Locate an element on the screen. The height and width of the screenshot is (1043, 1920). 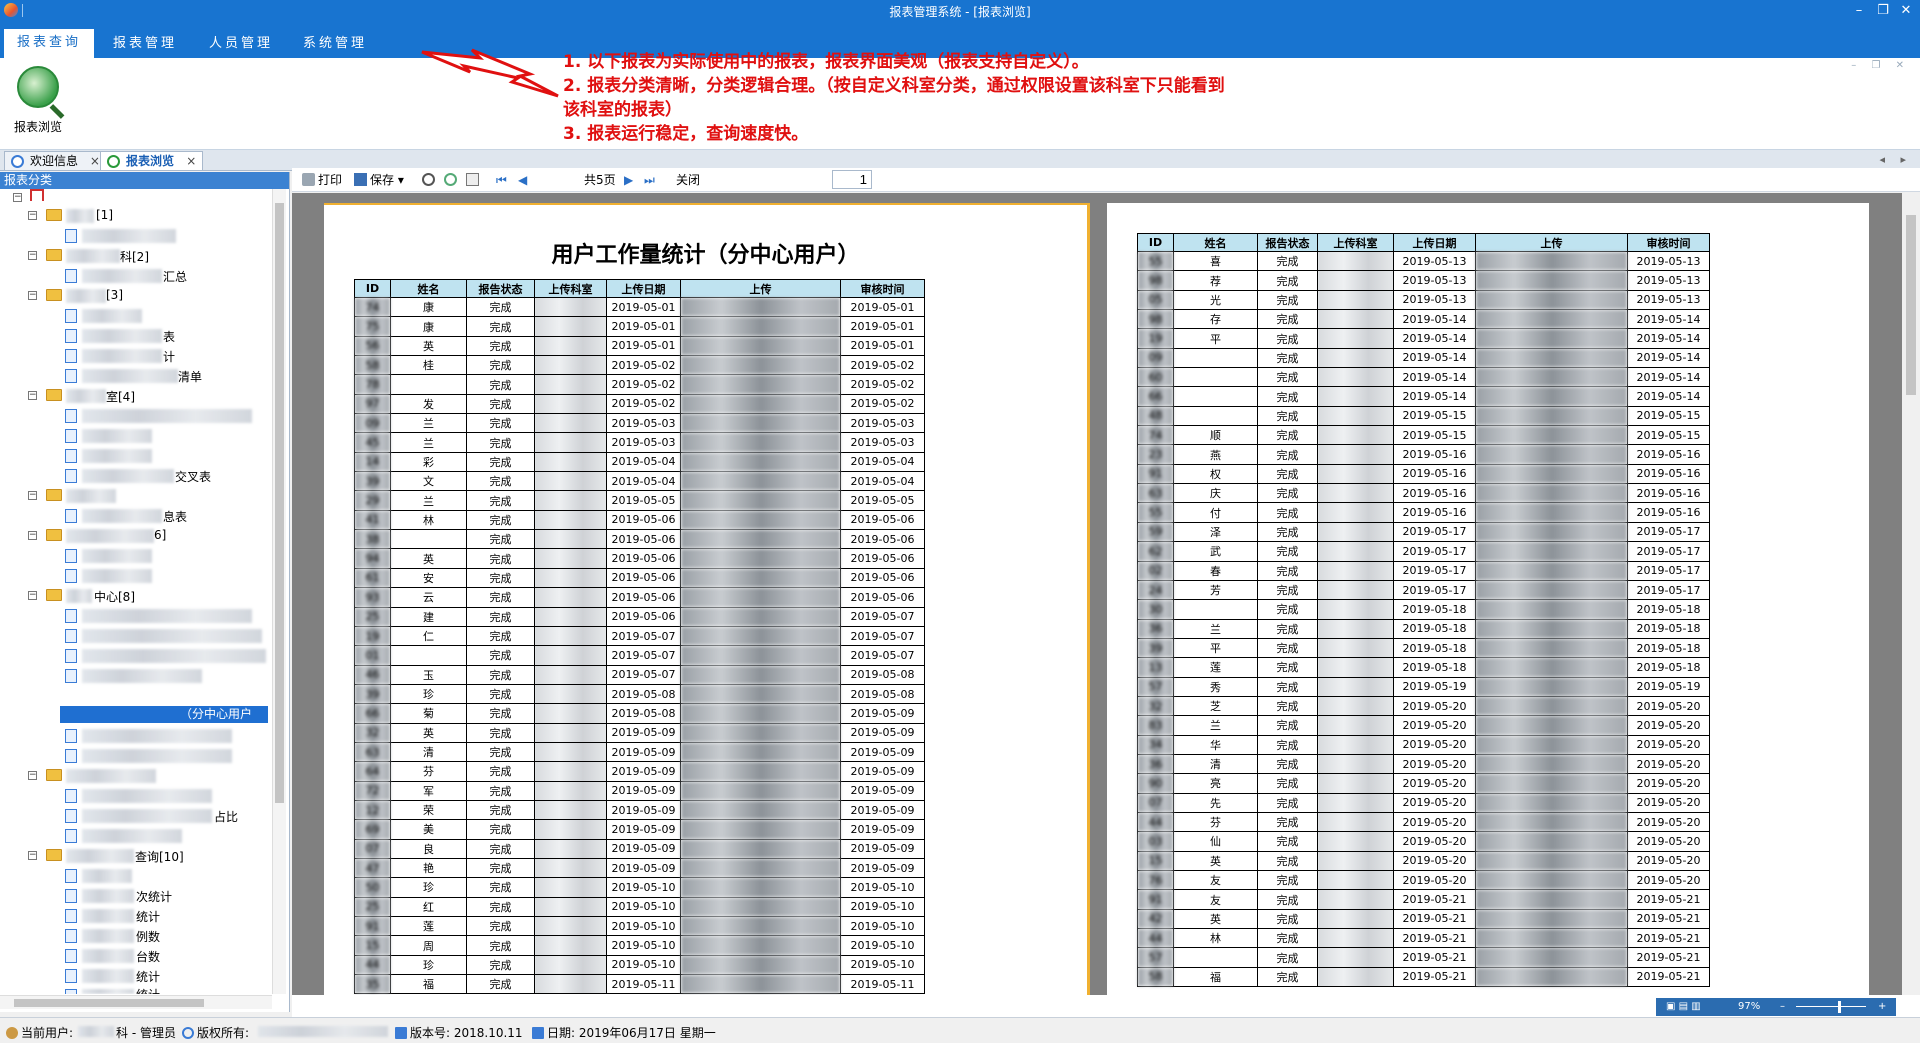
tab-scroll-arrows: ◂ ▸ is located at coordinates (1895, 159).